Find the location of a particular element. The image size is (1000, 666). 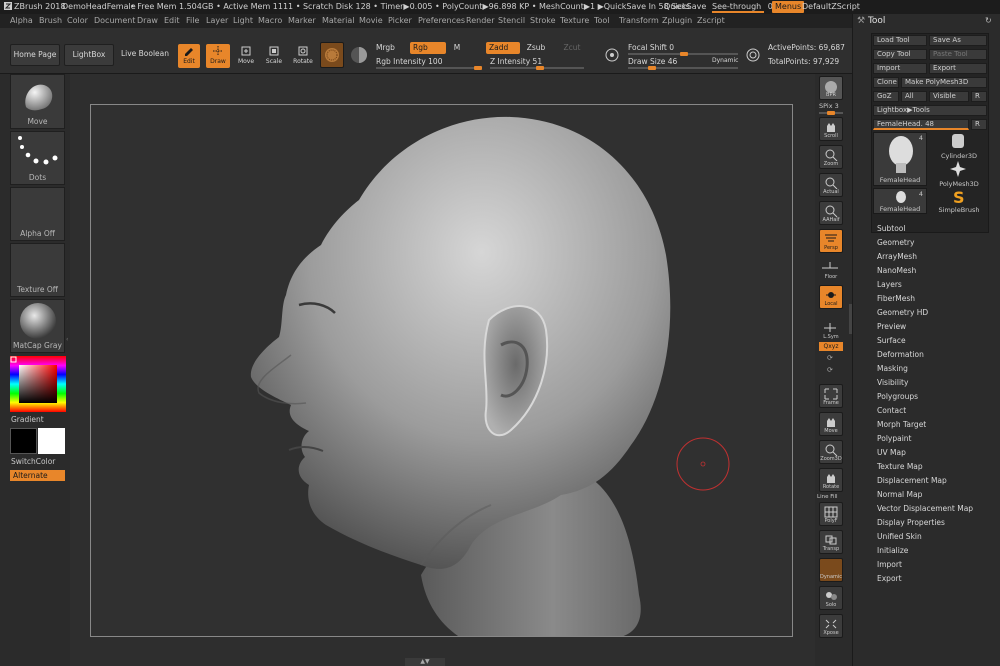

rgb-toggle: Rgb is located at coordinates (428, 48).